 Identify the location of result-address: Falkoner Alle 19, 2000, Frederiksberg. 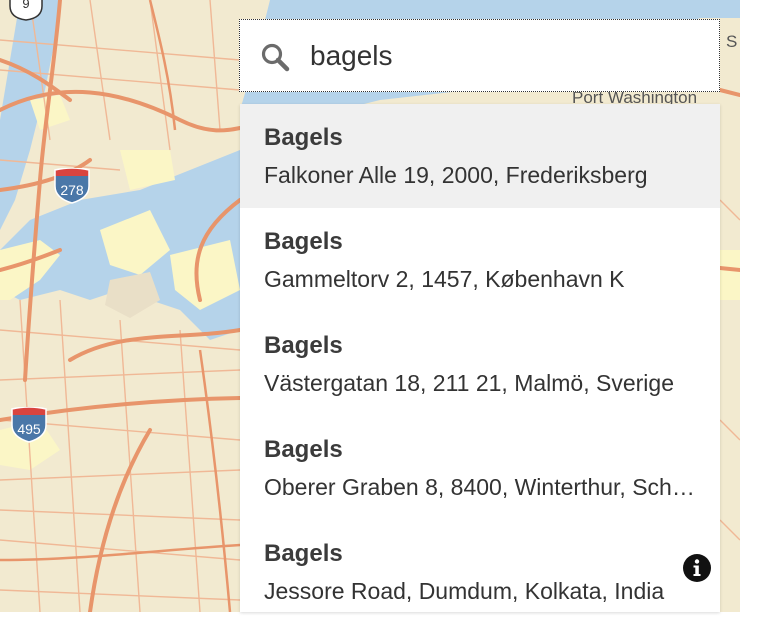
(456, 175).